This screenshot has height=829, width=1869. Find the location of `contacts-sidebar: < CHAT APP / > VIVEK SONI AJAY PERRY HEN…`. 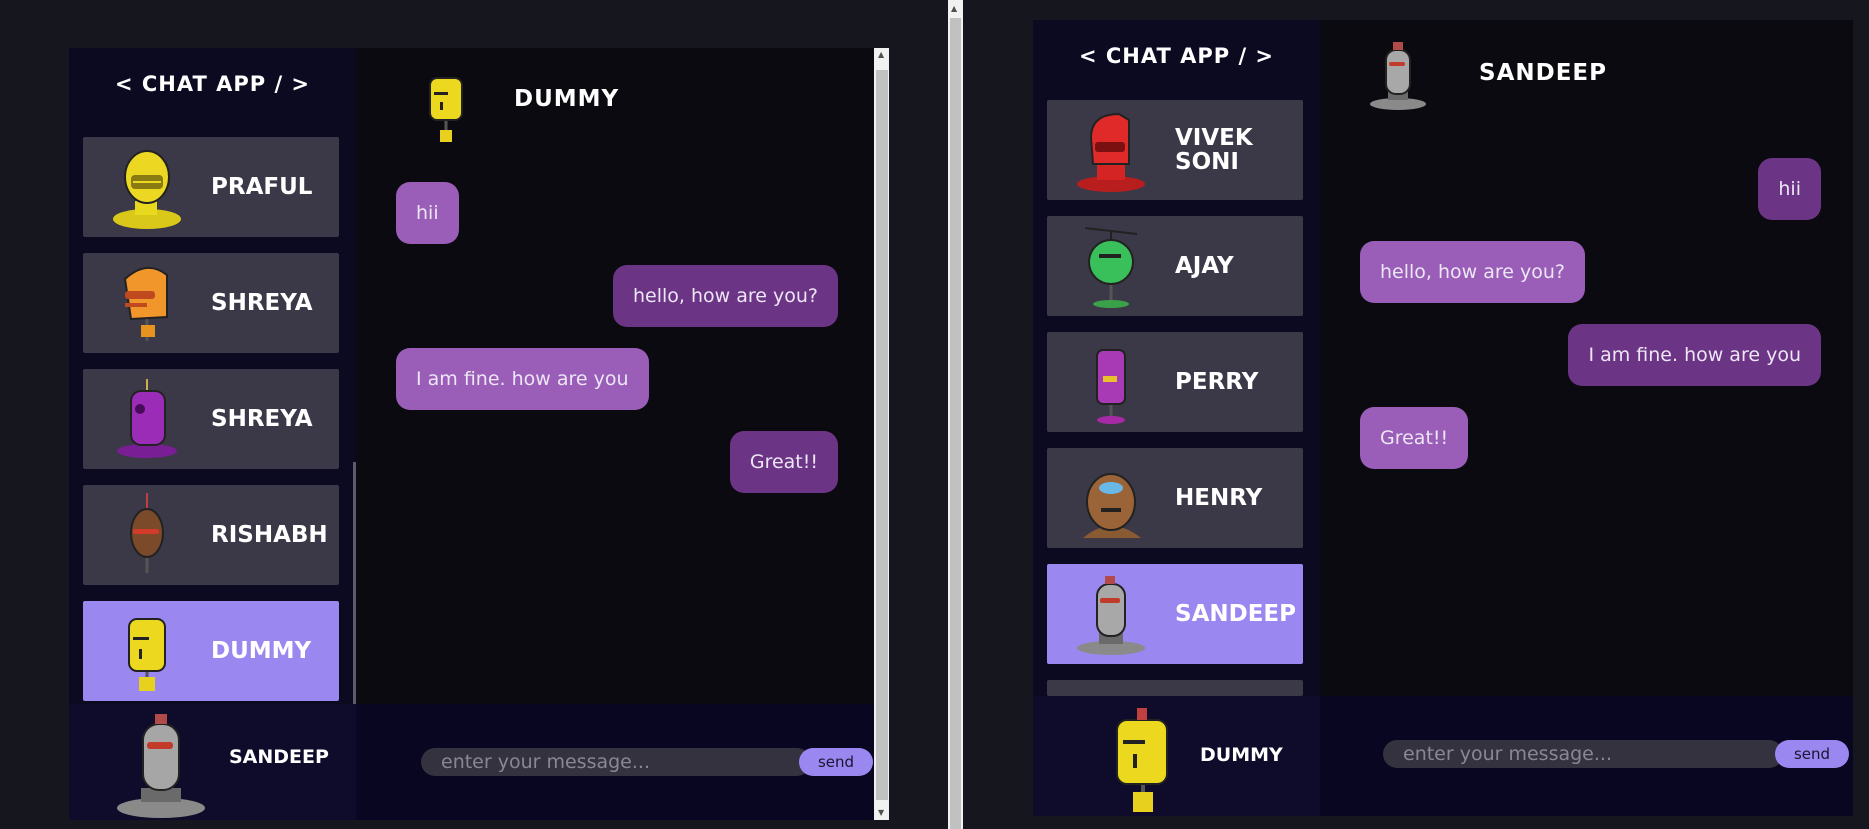

contacts-sidebar: < CHAT APP / > VIVEK SONI AJAY PERRY HEN… is located at coordinates (1176, 358).